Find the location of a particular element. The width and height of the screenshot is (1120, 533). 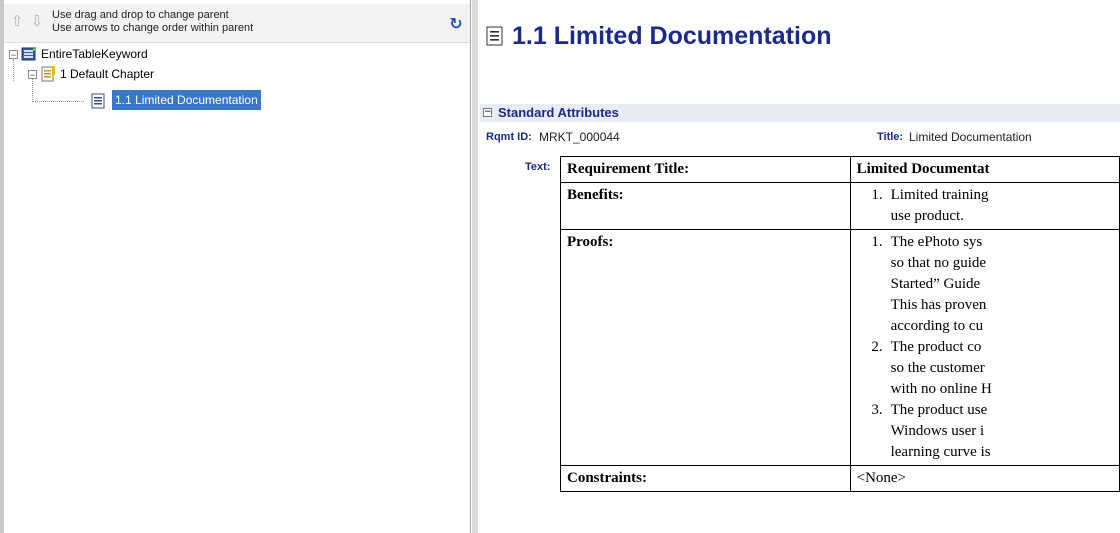

page-title: 1.1 Limited Documentation is located at coordinates (658, 36).